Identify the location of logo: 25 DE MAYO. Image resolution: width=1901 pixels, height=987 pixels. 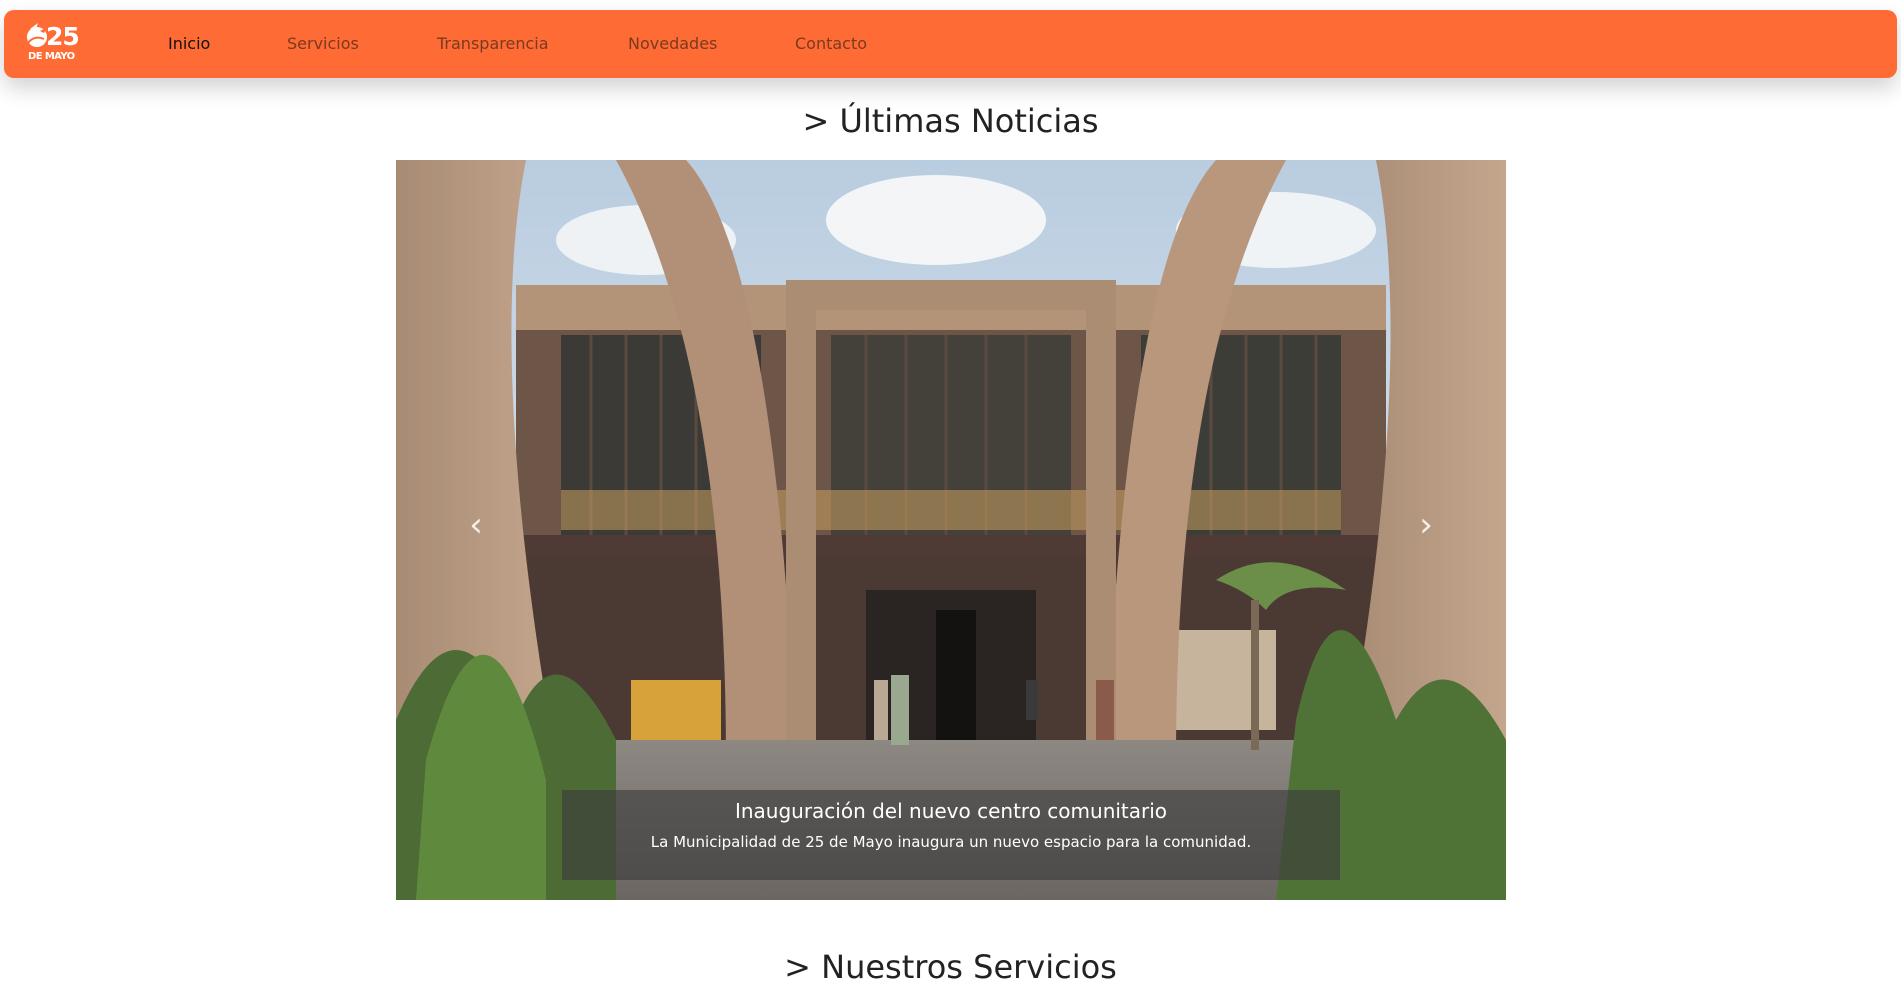
(55, 44).